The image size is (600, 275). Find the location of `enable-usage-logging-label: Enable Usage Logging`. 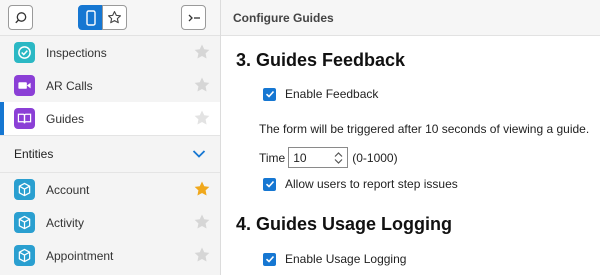

enable-usage-logging-label: Enable Usage Logging is located at coordinates (346, 259).